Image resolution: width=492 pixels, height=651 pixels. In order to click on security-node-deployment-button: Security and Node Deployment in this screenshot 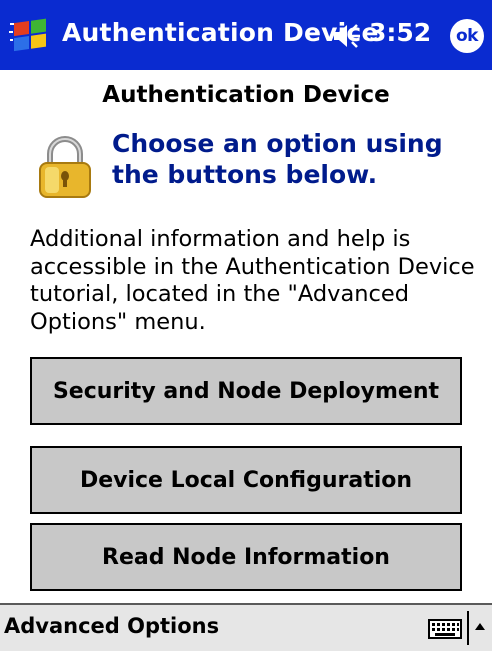, I will do `click(246, 391)`.